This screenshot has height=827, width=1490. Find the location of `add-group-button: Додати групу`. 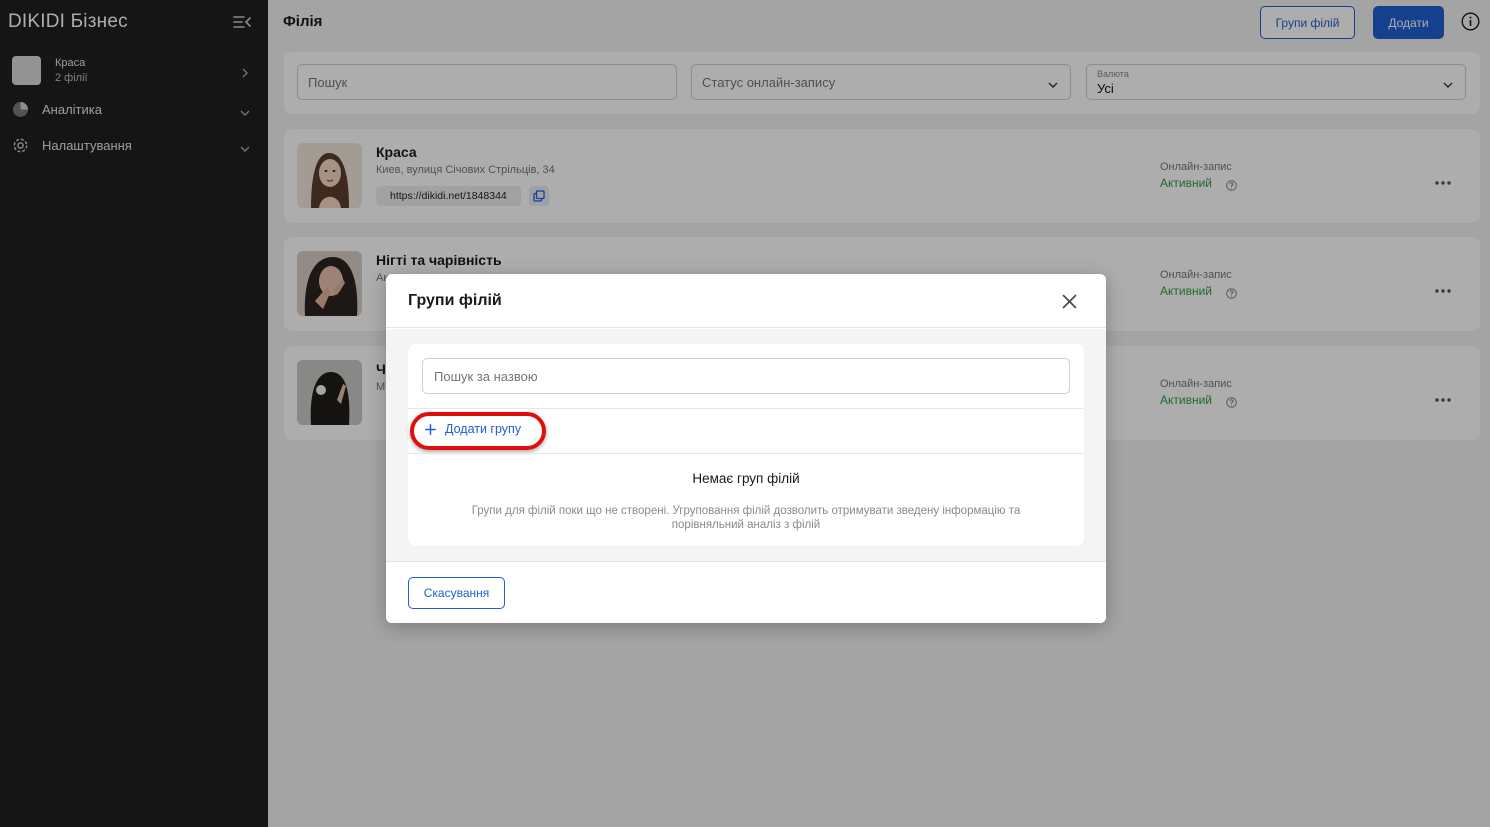

add-group-button: Додати групу is located at coordinates (473, 429).